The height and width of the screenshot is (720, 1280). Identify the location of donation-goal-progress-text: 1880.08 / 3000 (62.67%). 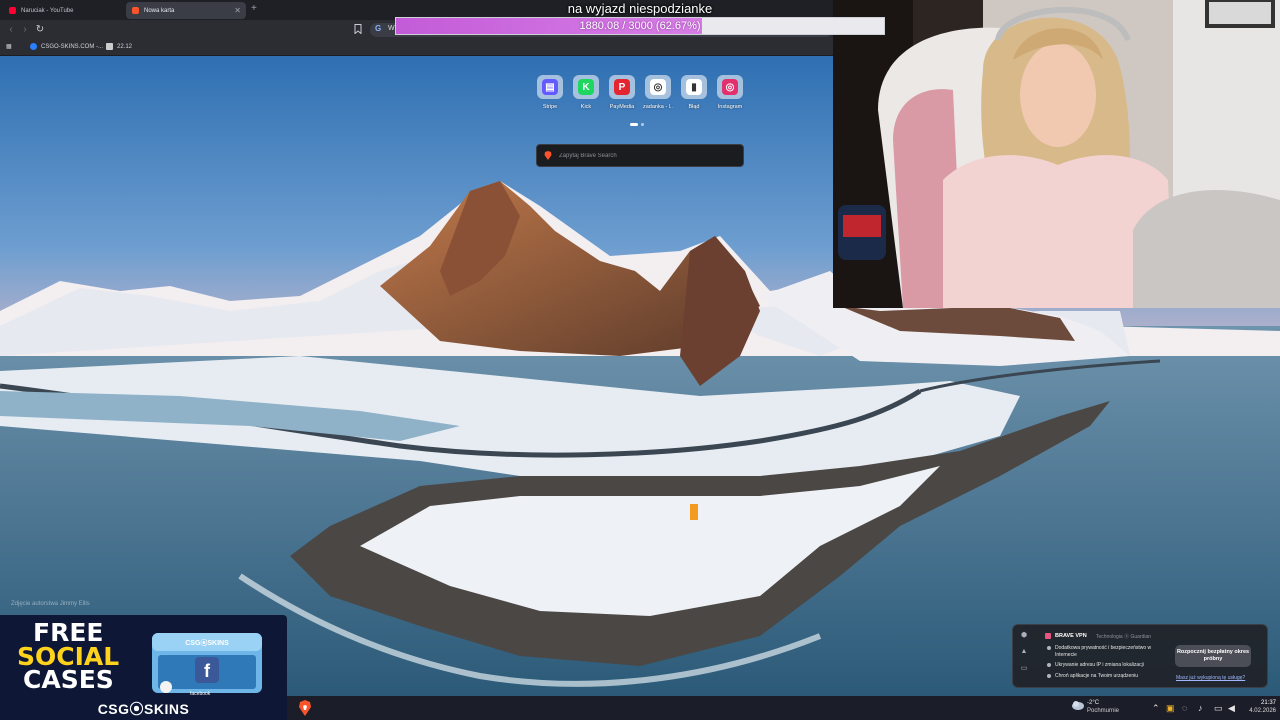
(640, 26).